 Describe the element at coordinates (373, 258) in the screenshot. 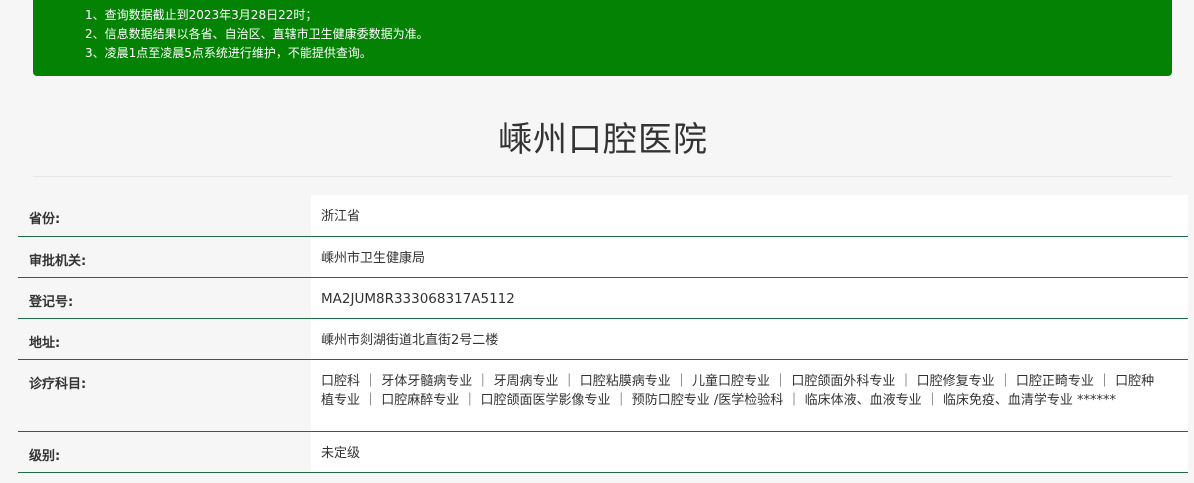

I see `authority-value: 嵊州市卫生健康局` at that location.